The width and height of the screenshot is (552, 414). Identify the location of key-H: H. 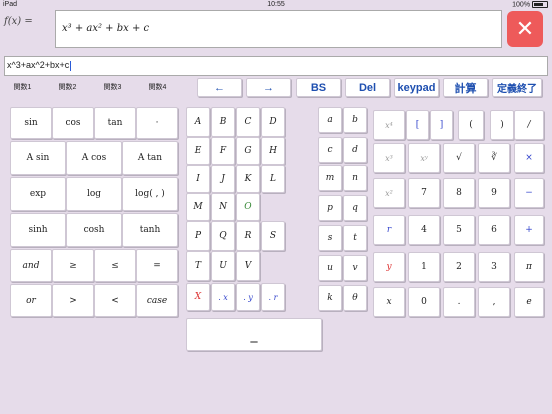
(273, 151).